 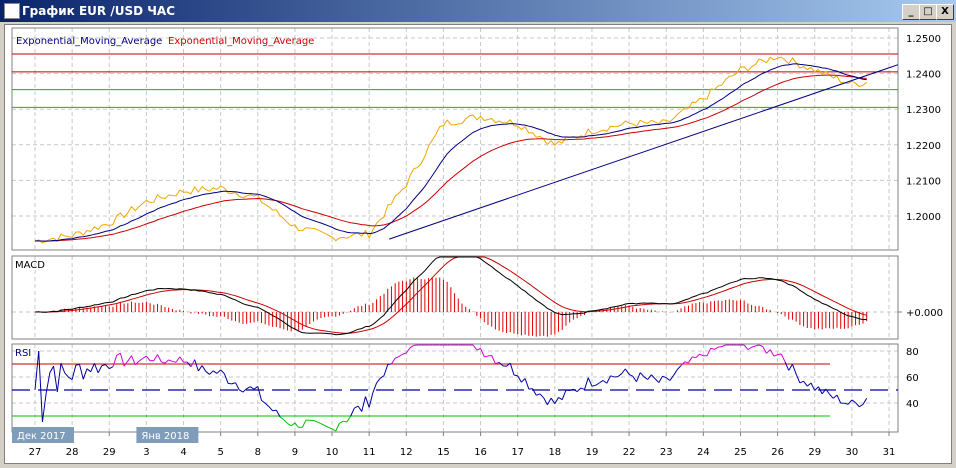 I want to click on rsi-axis-label: 60, so click(x=912, y=378).